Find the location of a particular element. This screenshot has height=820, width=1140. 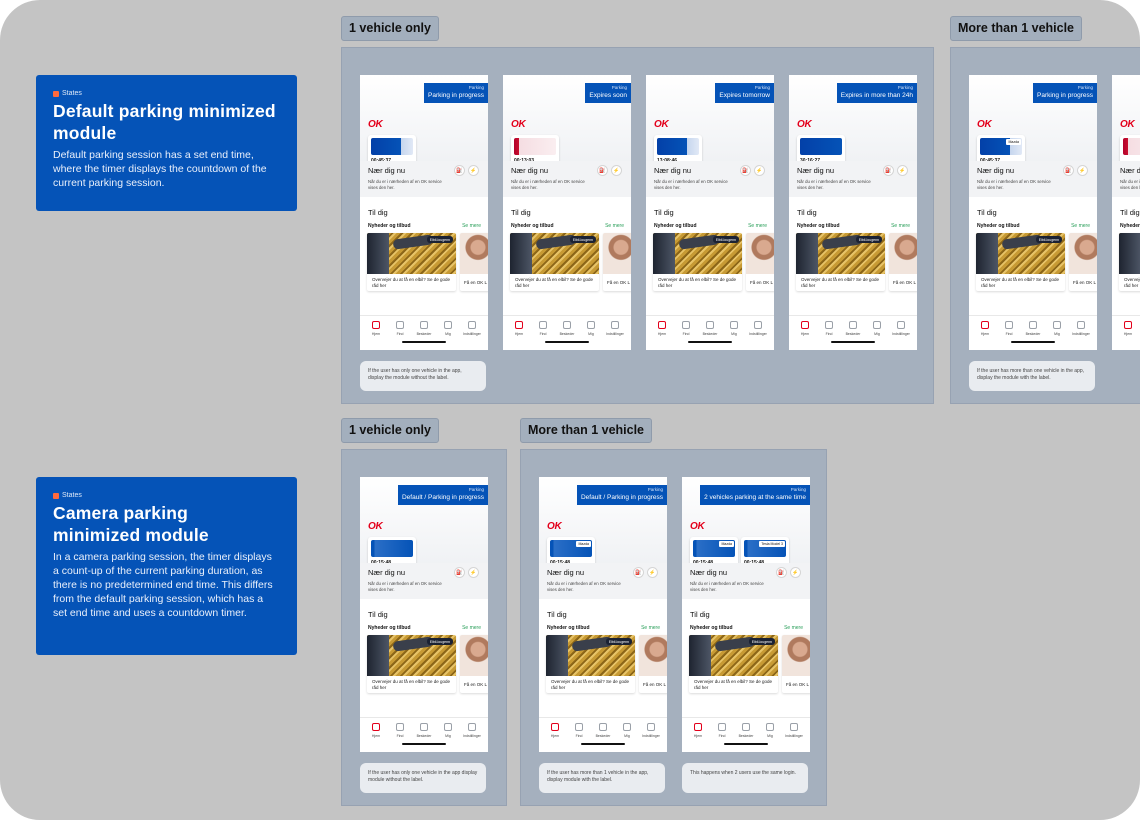

near-you-title: Nær dig nu is located at coordinates (673, 170).